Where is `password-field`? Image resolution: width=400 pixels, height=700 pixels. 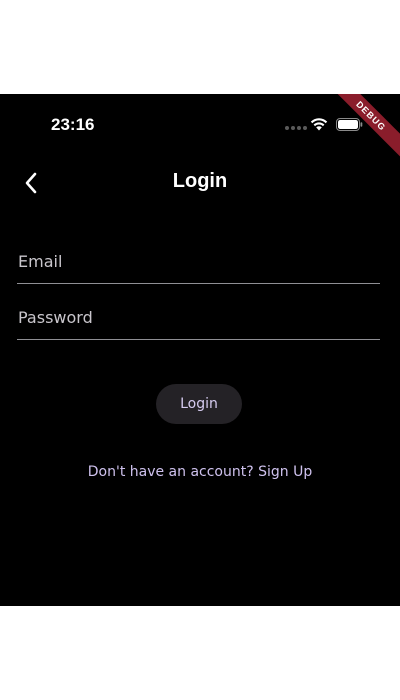
password-field is located at coordinates (198, 317).